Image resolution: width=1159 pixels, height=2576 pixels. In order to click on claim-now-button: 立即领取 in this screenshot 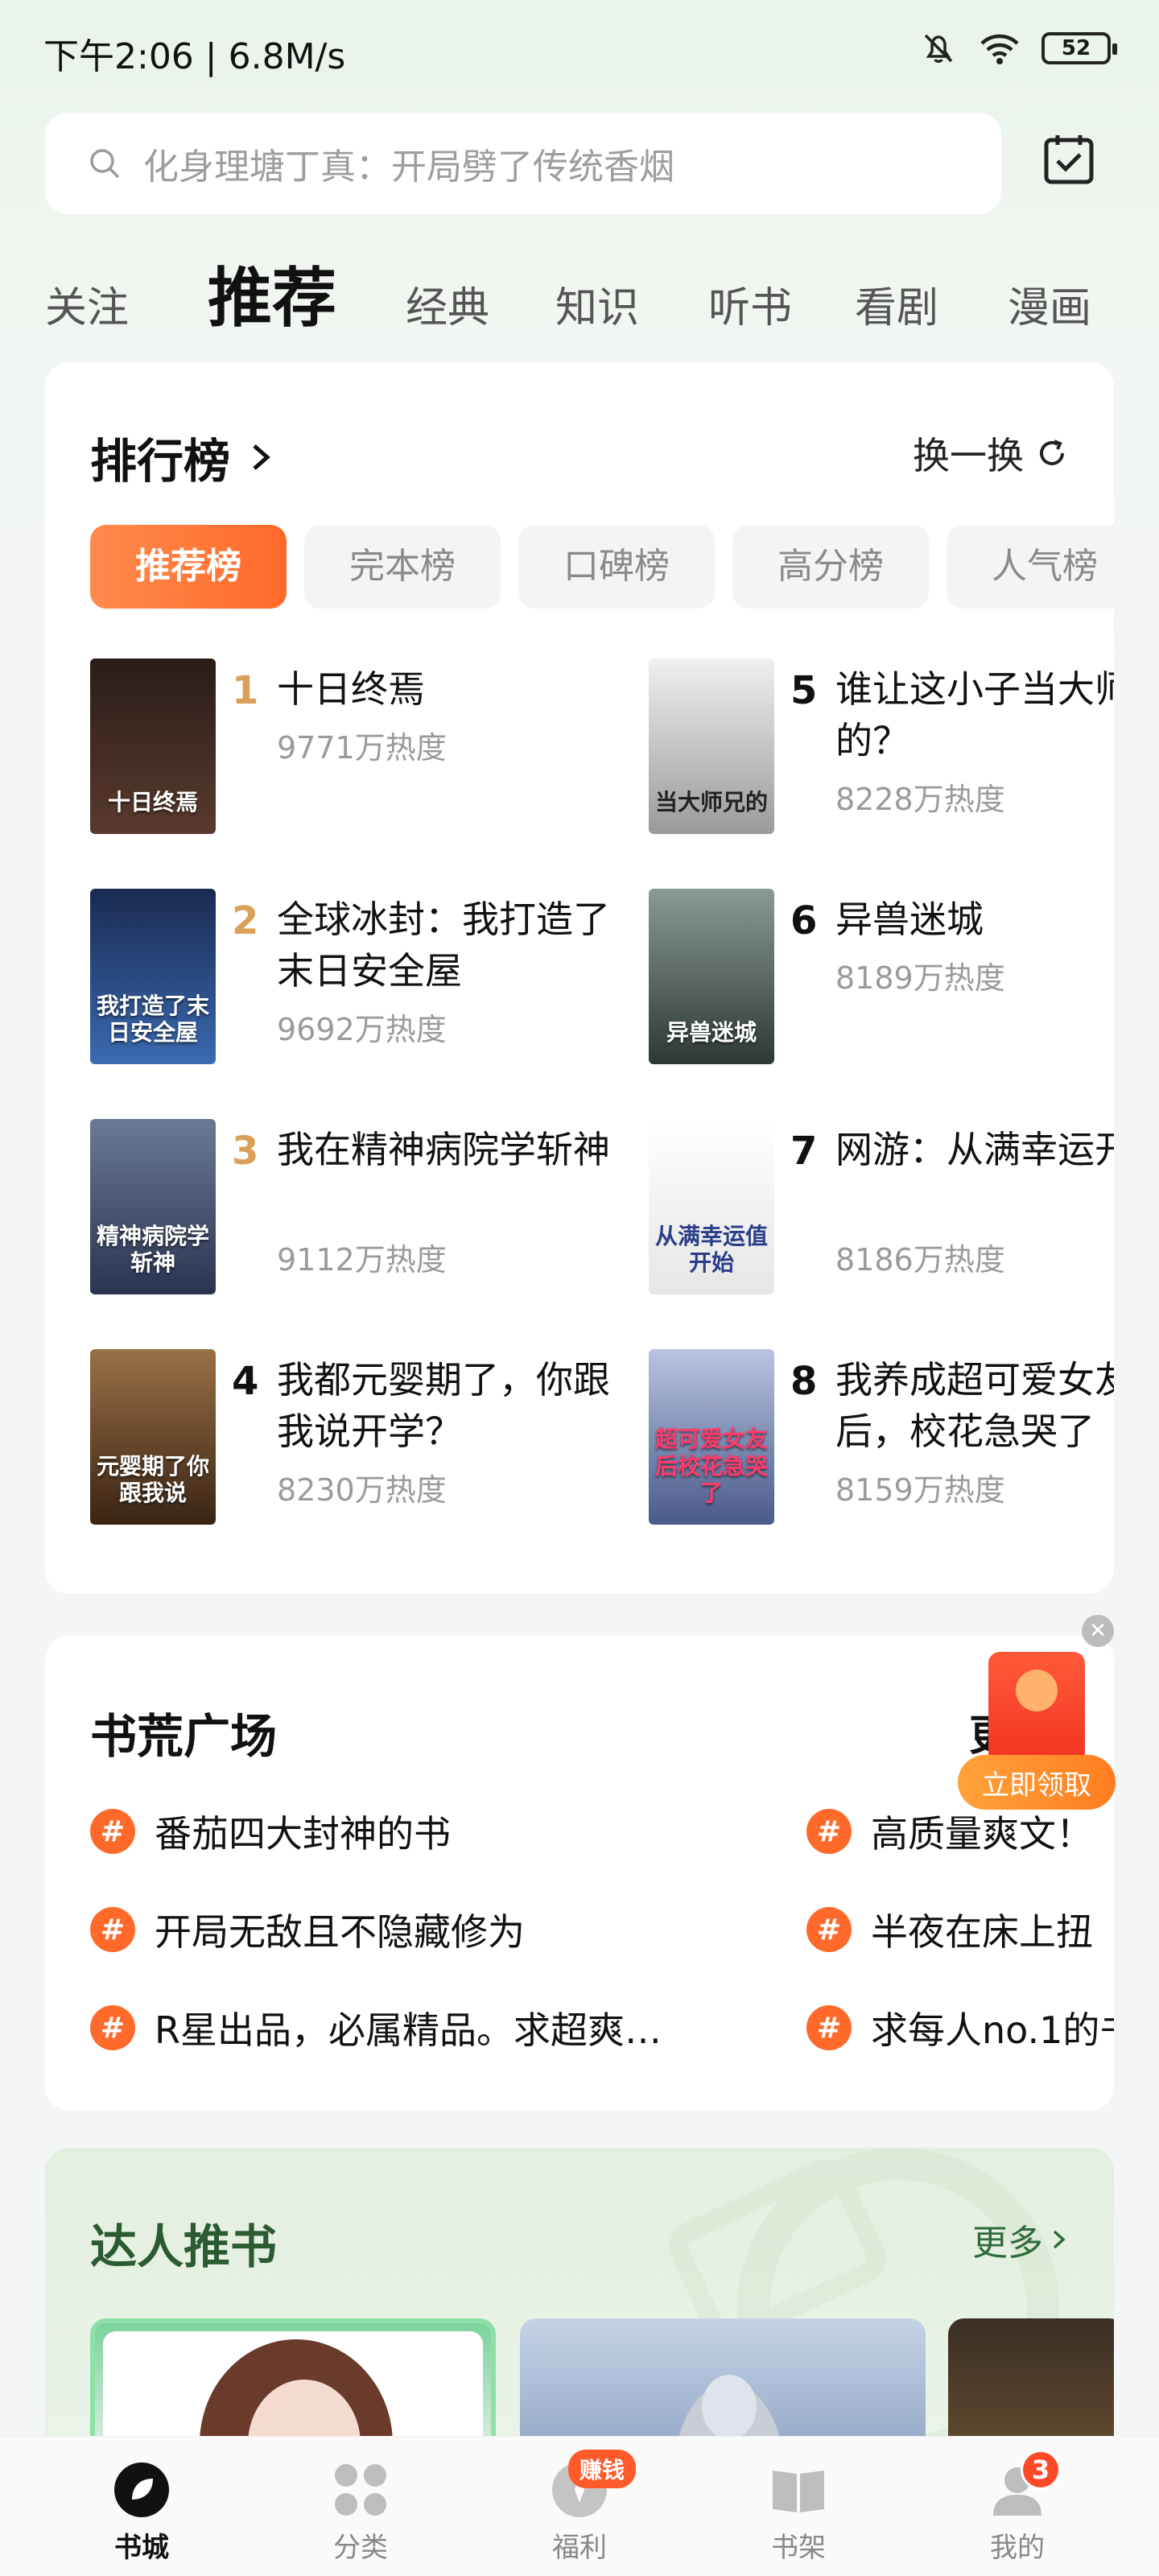, I will do `click(1037, 1782)`.